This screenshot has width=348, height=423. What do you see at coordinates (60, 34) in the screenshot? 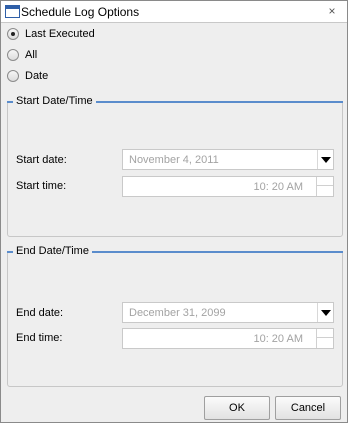
I see `radio-label-last-executed: Last Executed` at bounding box center [60, 34].